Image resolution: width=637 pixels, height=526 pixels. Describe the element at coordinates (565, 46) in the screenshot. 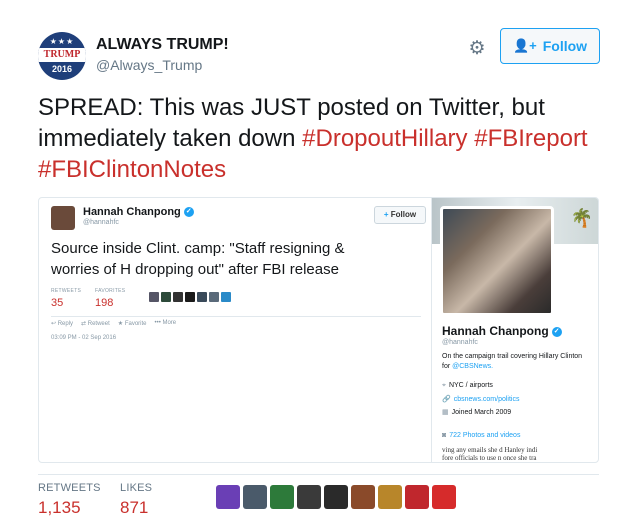

I see `follow-label: Follow` at that location.